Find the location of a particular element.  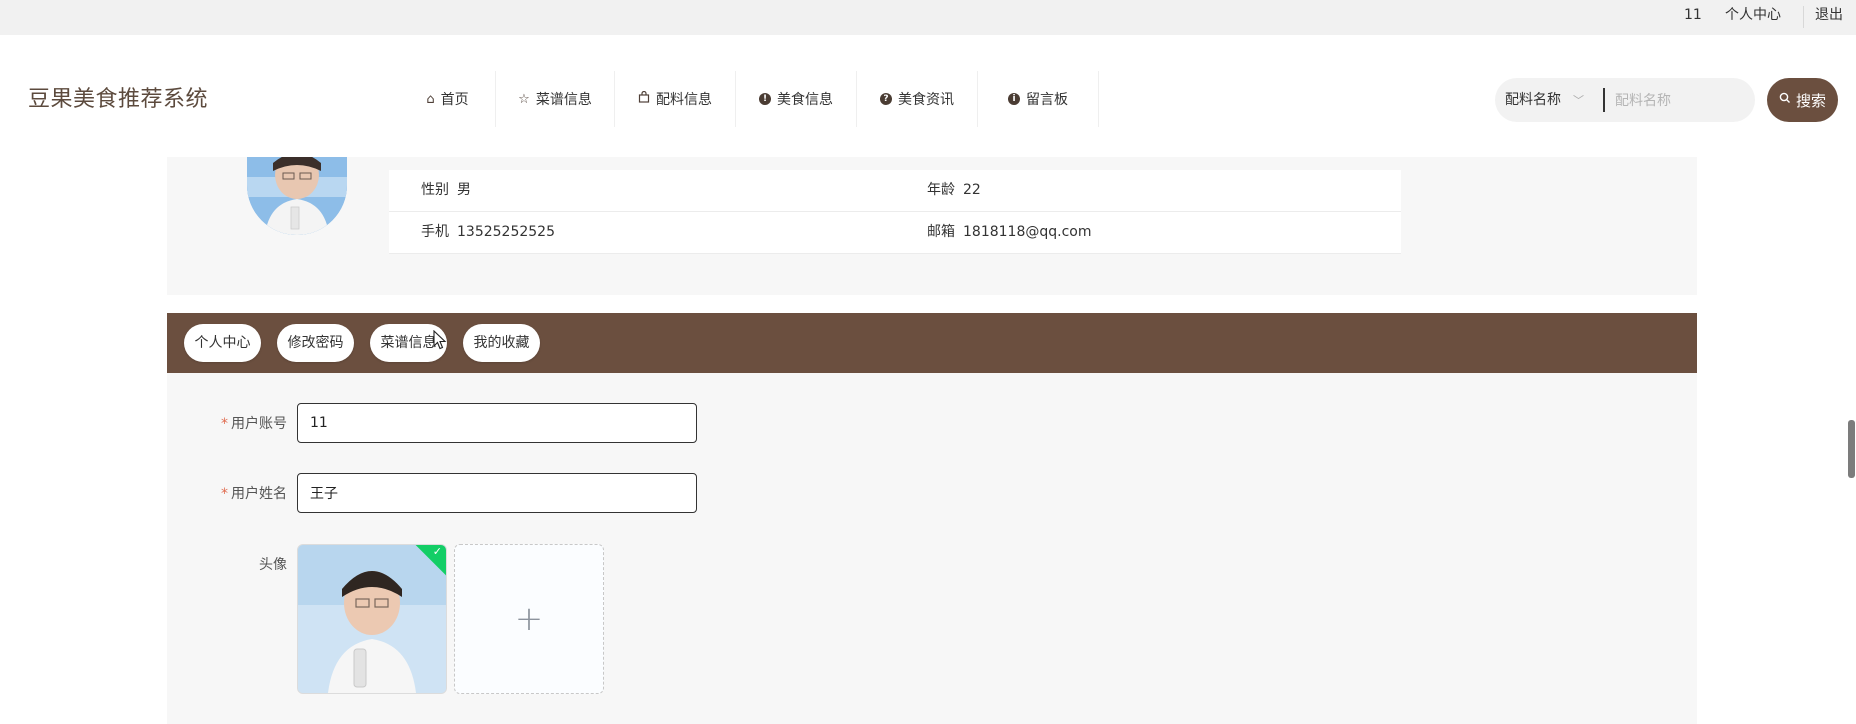

nav-item-label: 菜谱信息 is located at coordinates (563, 100).